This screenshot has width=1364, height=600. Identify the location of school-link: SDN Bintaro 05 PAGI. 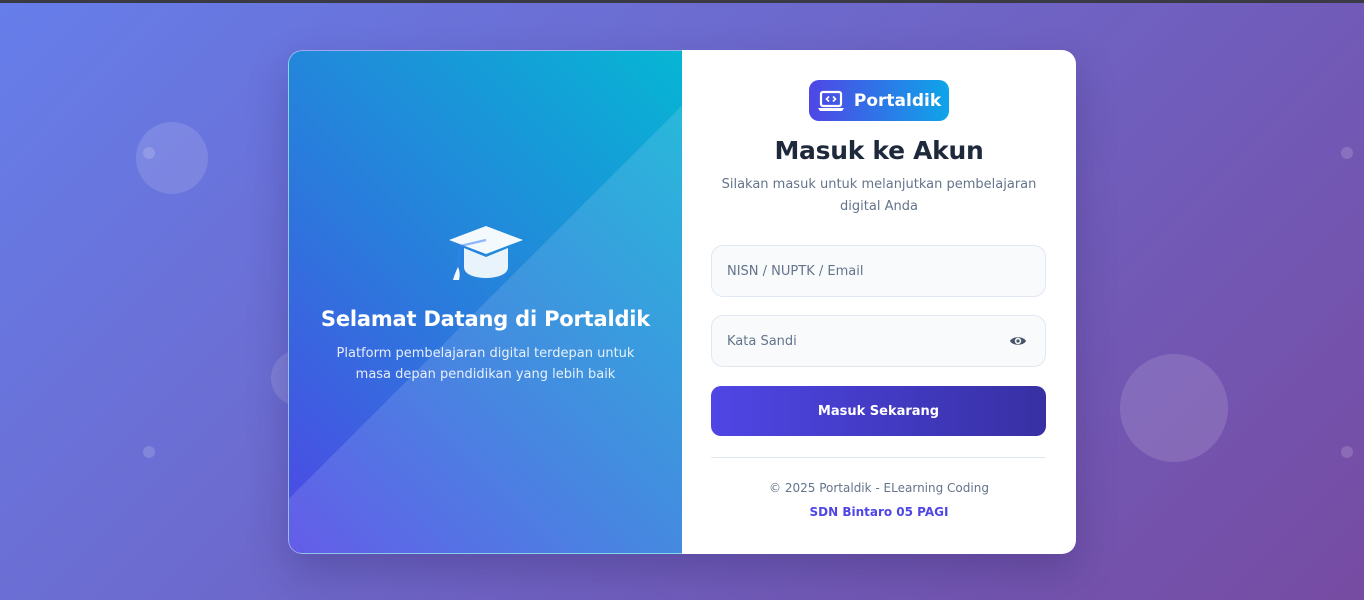
(879, 512).